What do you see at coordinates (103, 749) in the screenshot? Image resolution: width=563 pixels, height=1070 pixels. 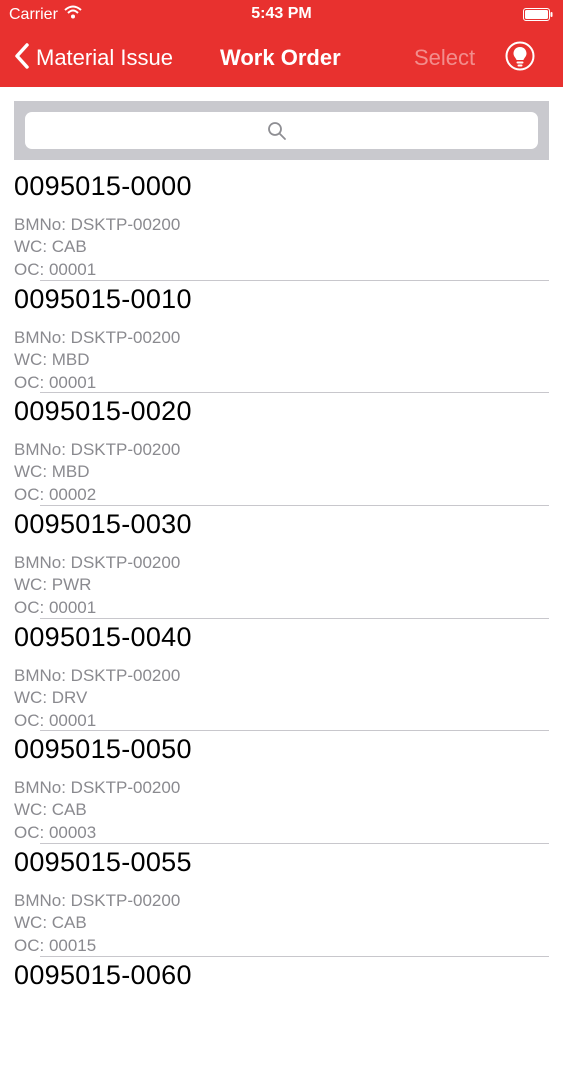 I see `work-order-number: 0095015-0050` at bounding box center [103, 749].